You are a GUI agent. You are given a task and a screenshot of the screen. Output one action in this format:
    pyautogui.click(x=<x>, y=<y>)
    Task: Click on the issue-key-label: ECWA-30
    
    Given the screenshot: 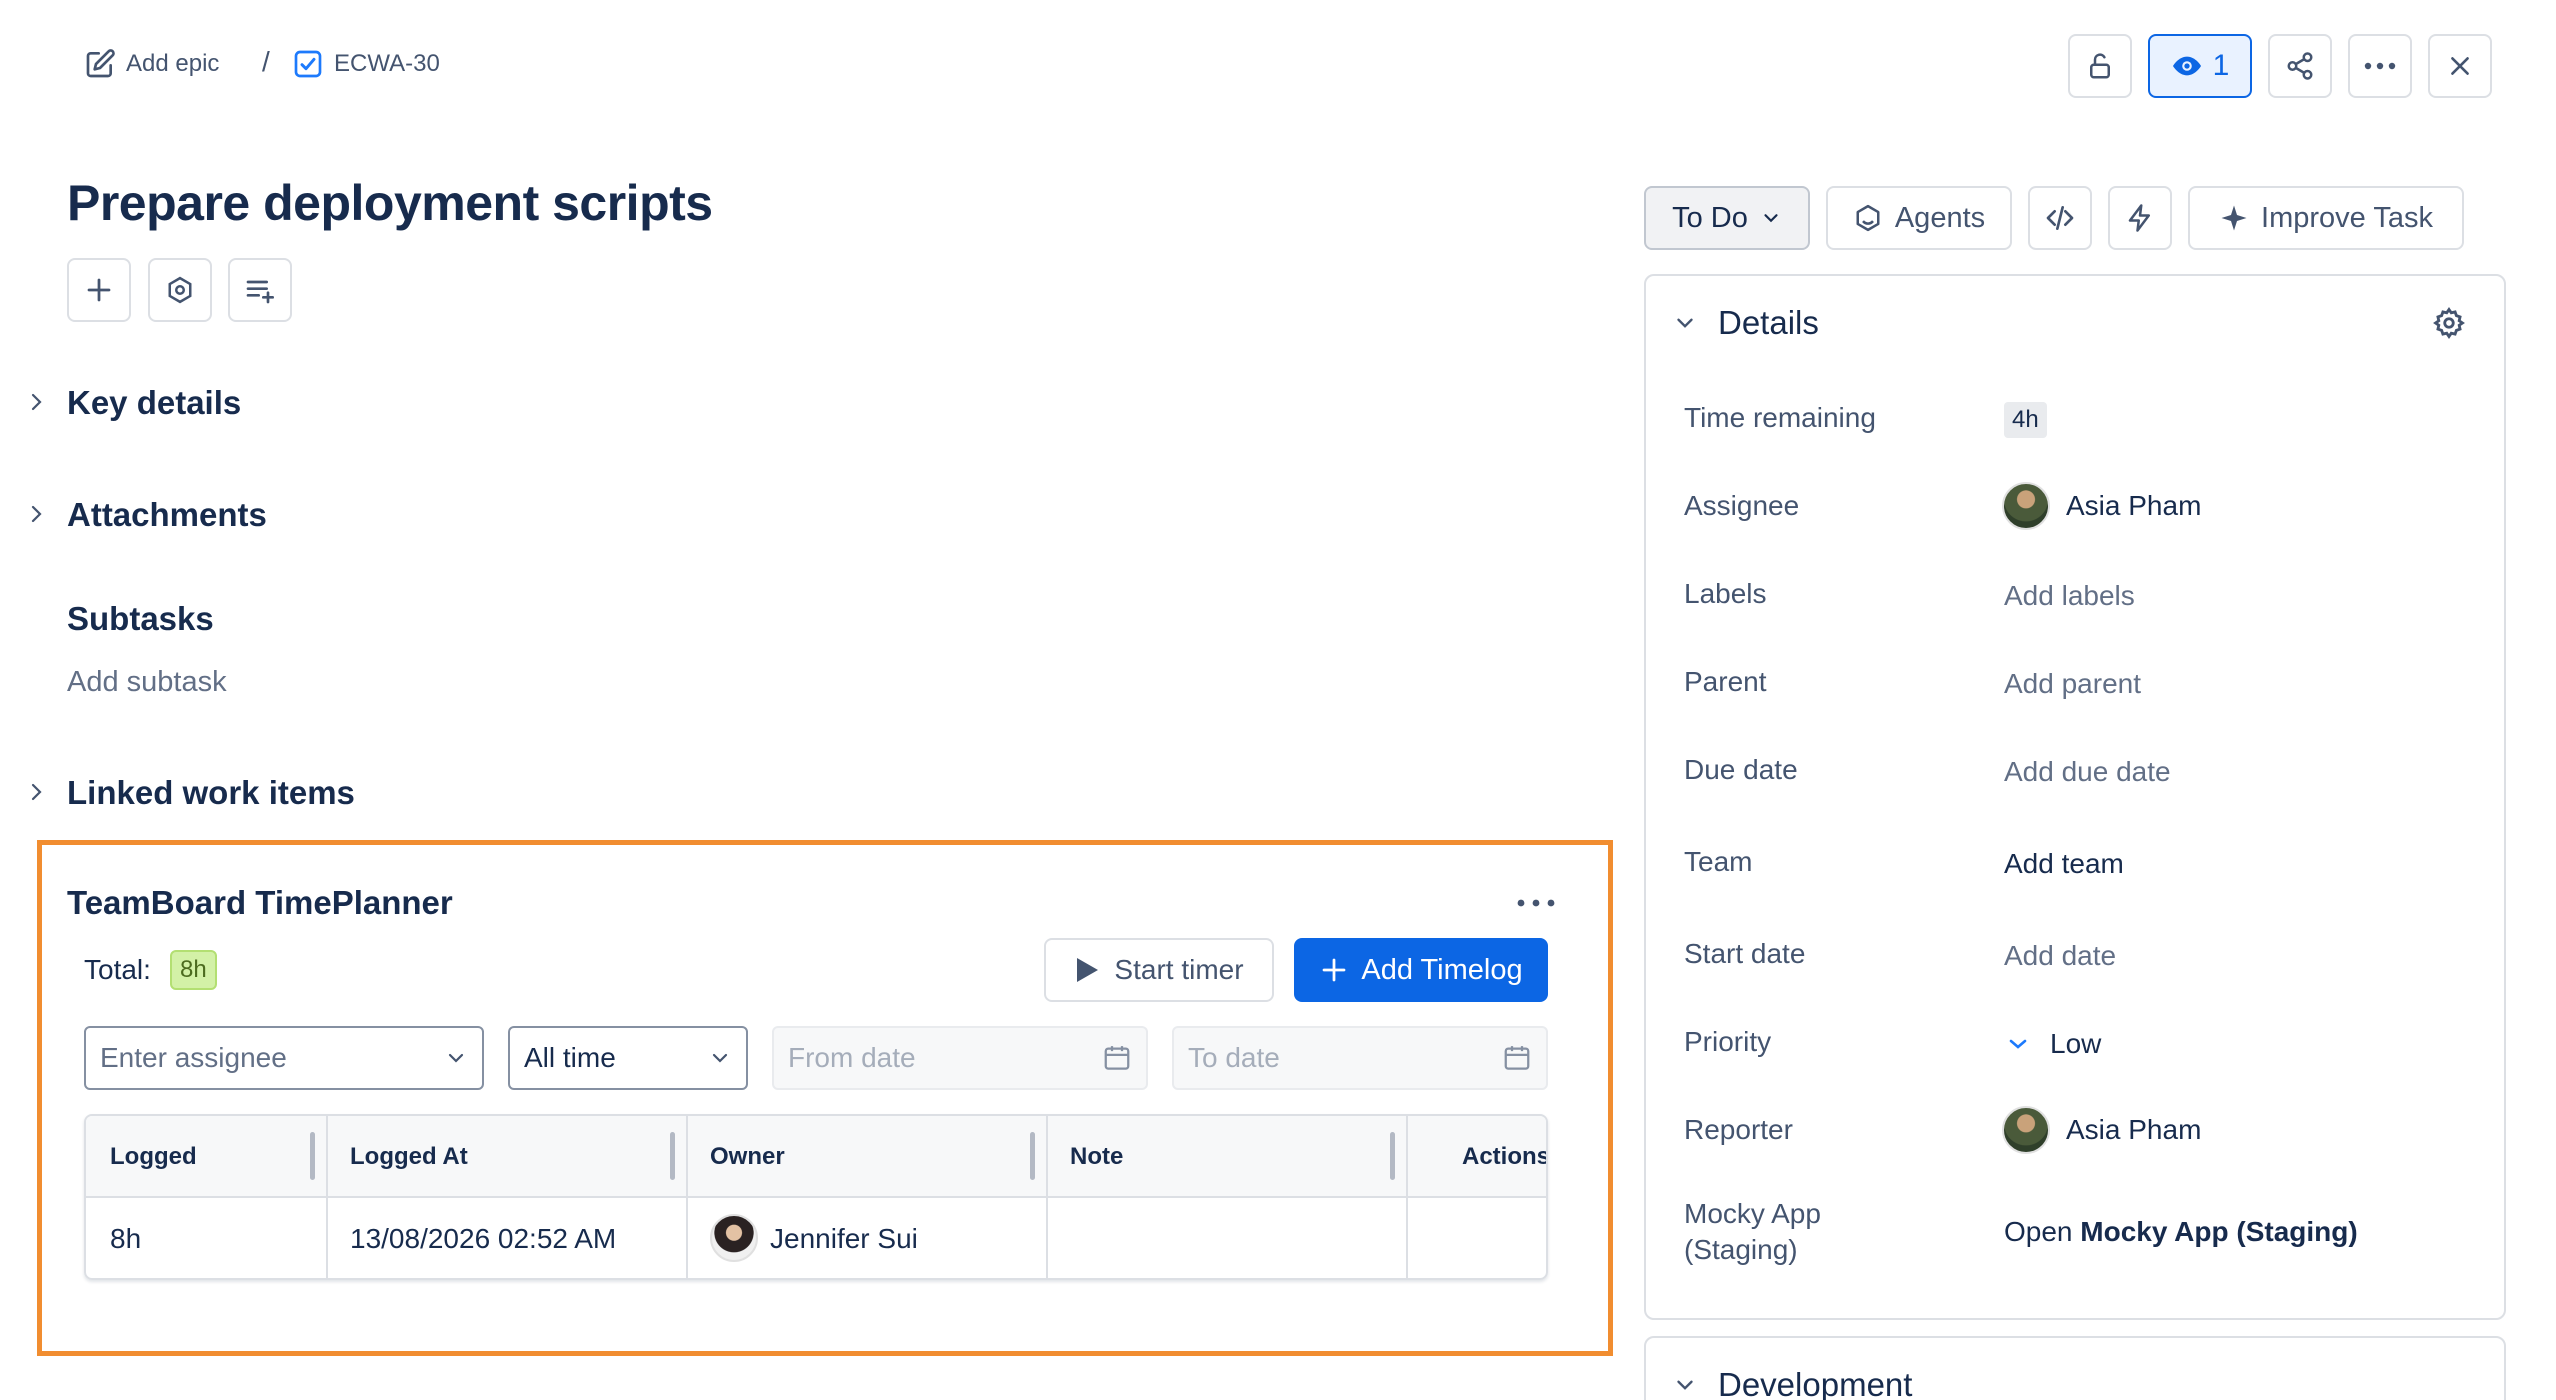 What is the action you would take?
    pyautogui.click(x=387, y=63)
    